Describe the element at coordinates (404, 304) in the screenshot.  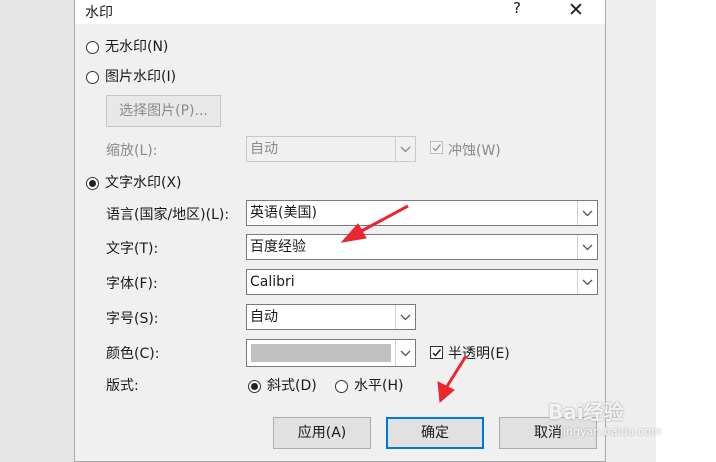
I see `annotation-arrows` at that location.